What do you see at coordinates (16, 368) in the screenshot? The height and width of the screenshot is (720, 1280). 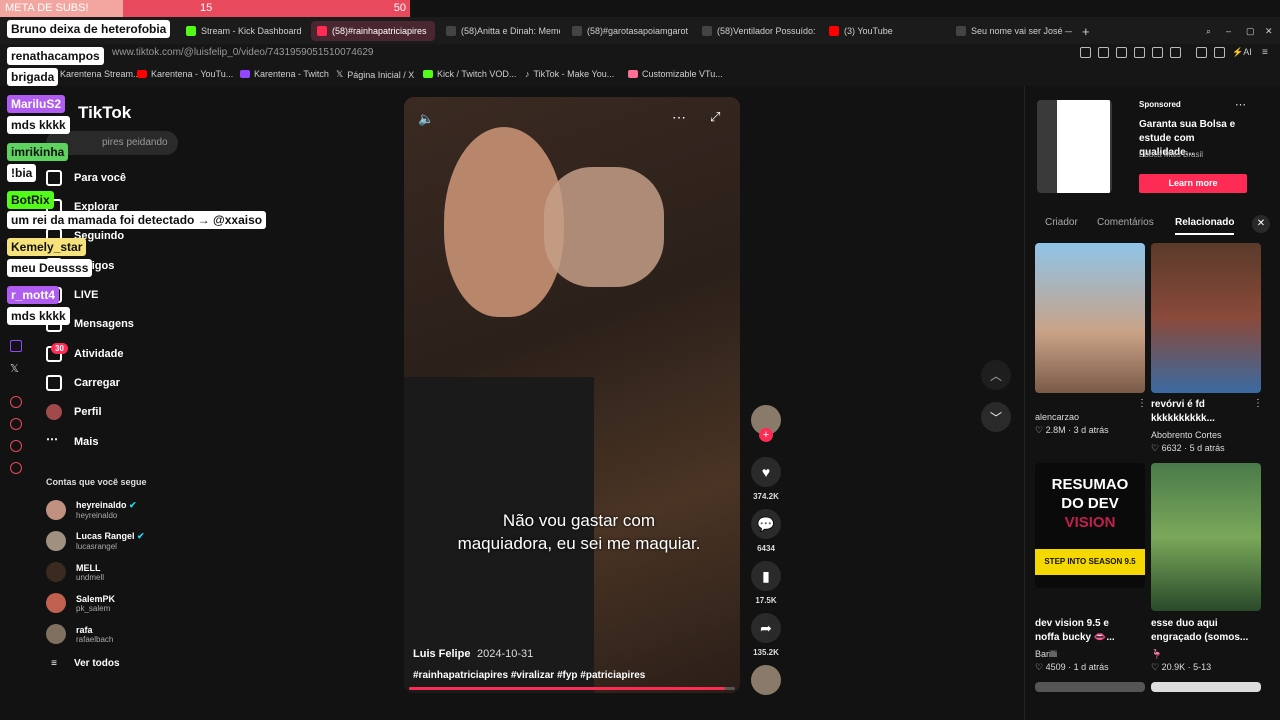 I see `x-icon: 𝕏` at bounding box center [16, 368].